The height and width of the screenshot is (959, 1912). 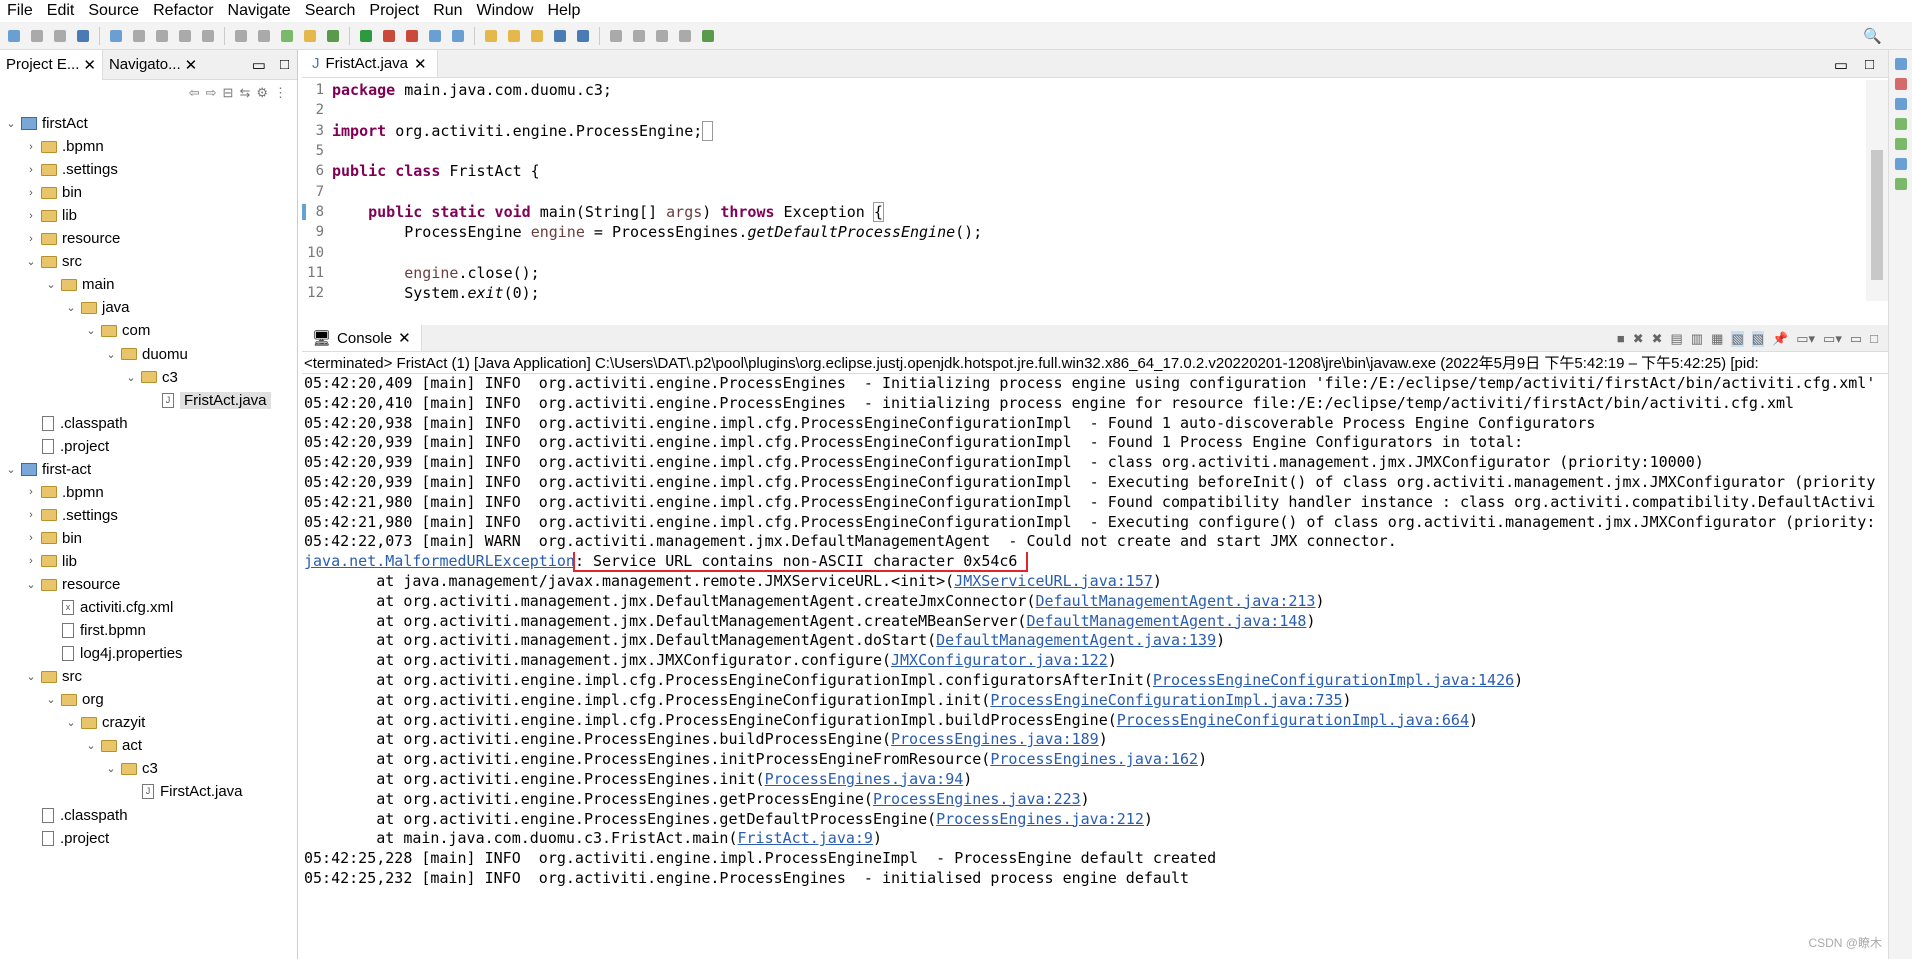 What do you see at coordinates (113, 11) in the screenshot?
I see `menu-source: Source` at bounding box center [113, 11].